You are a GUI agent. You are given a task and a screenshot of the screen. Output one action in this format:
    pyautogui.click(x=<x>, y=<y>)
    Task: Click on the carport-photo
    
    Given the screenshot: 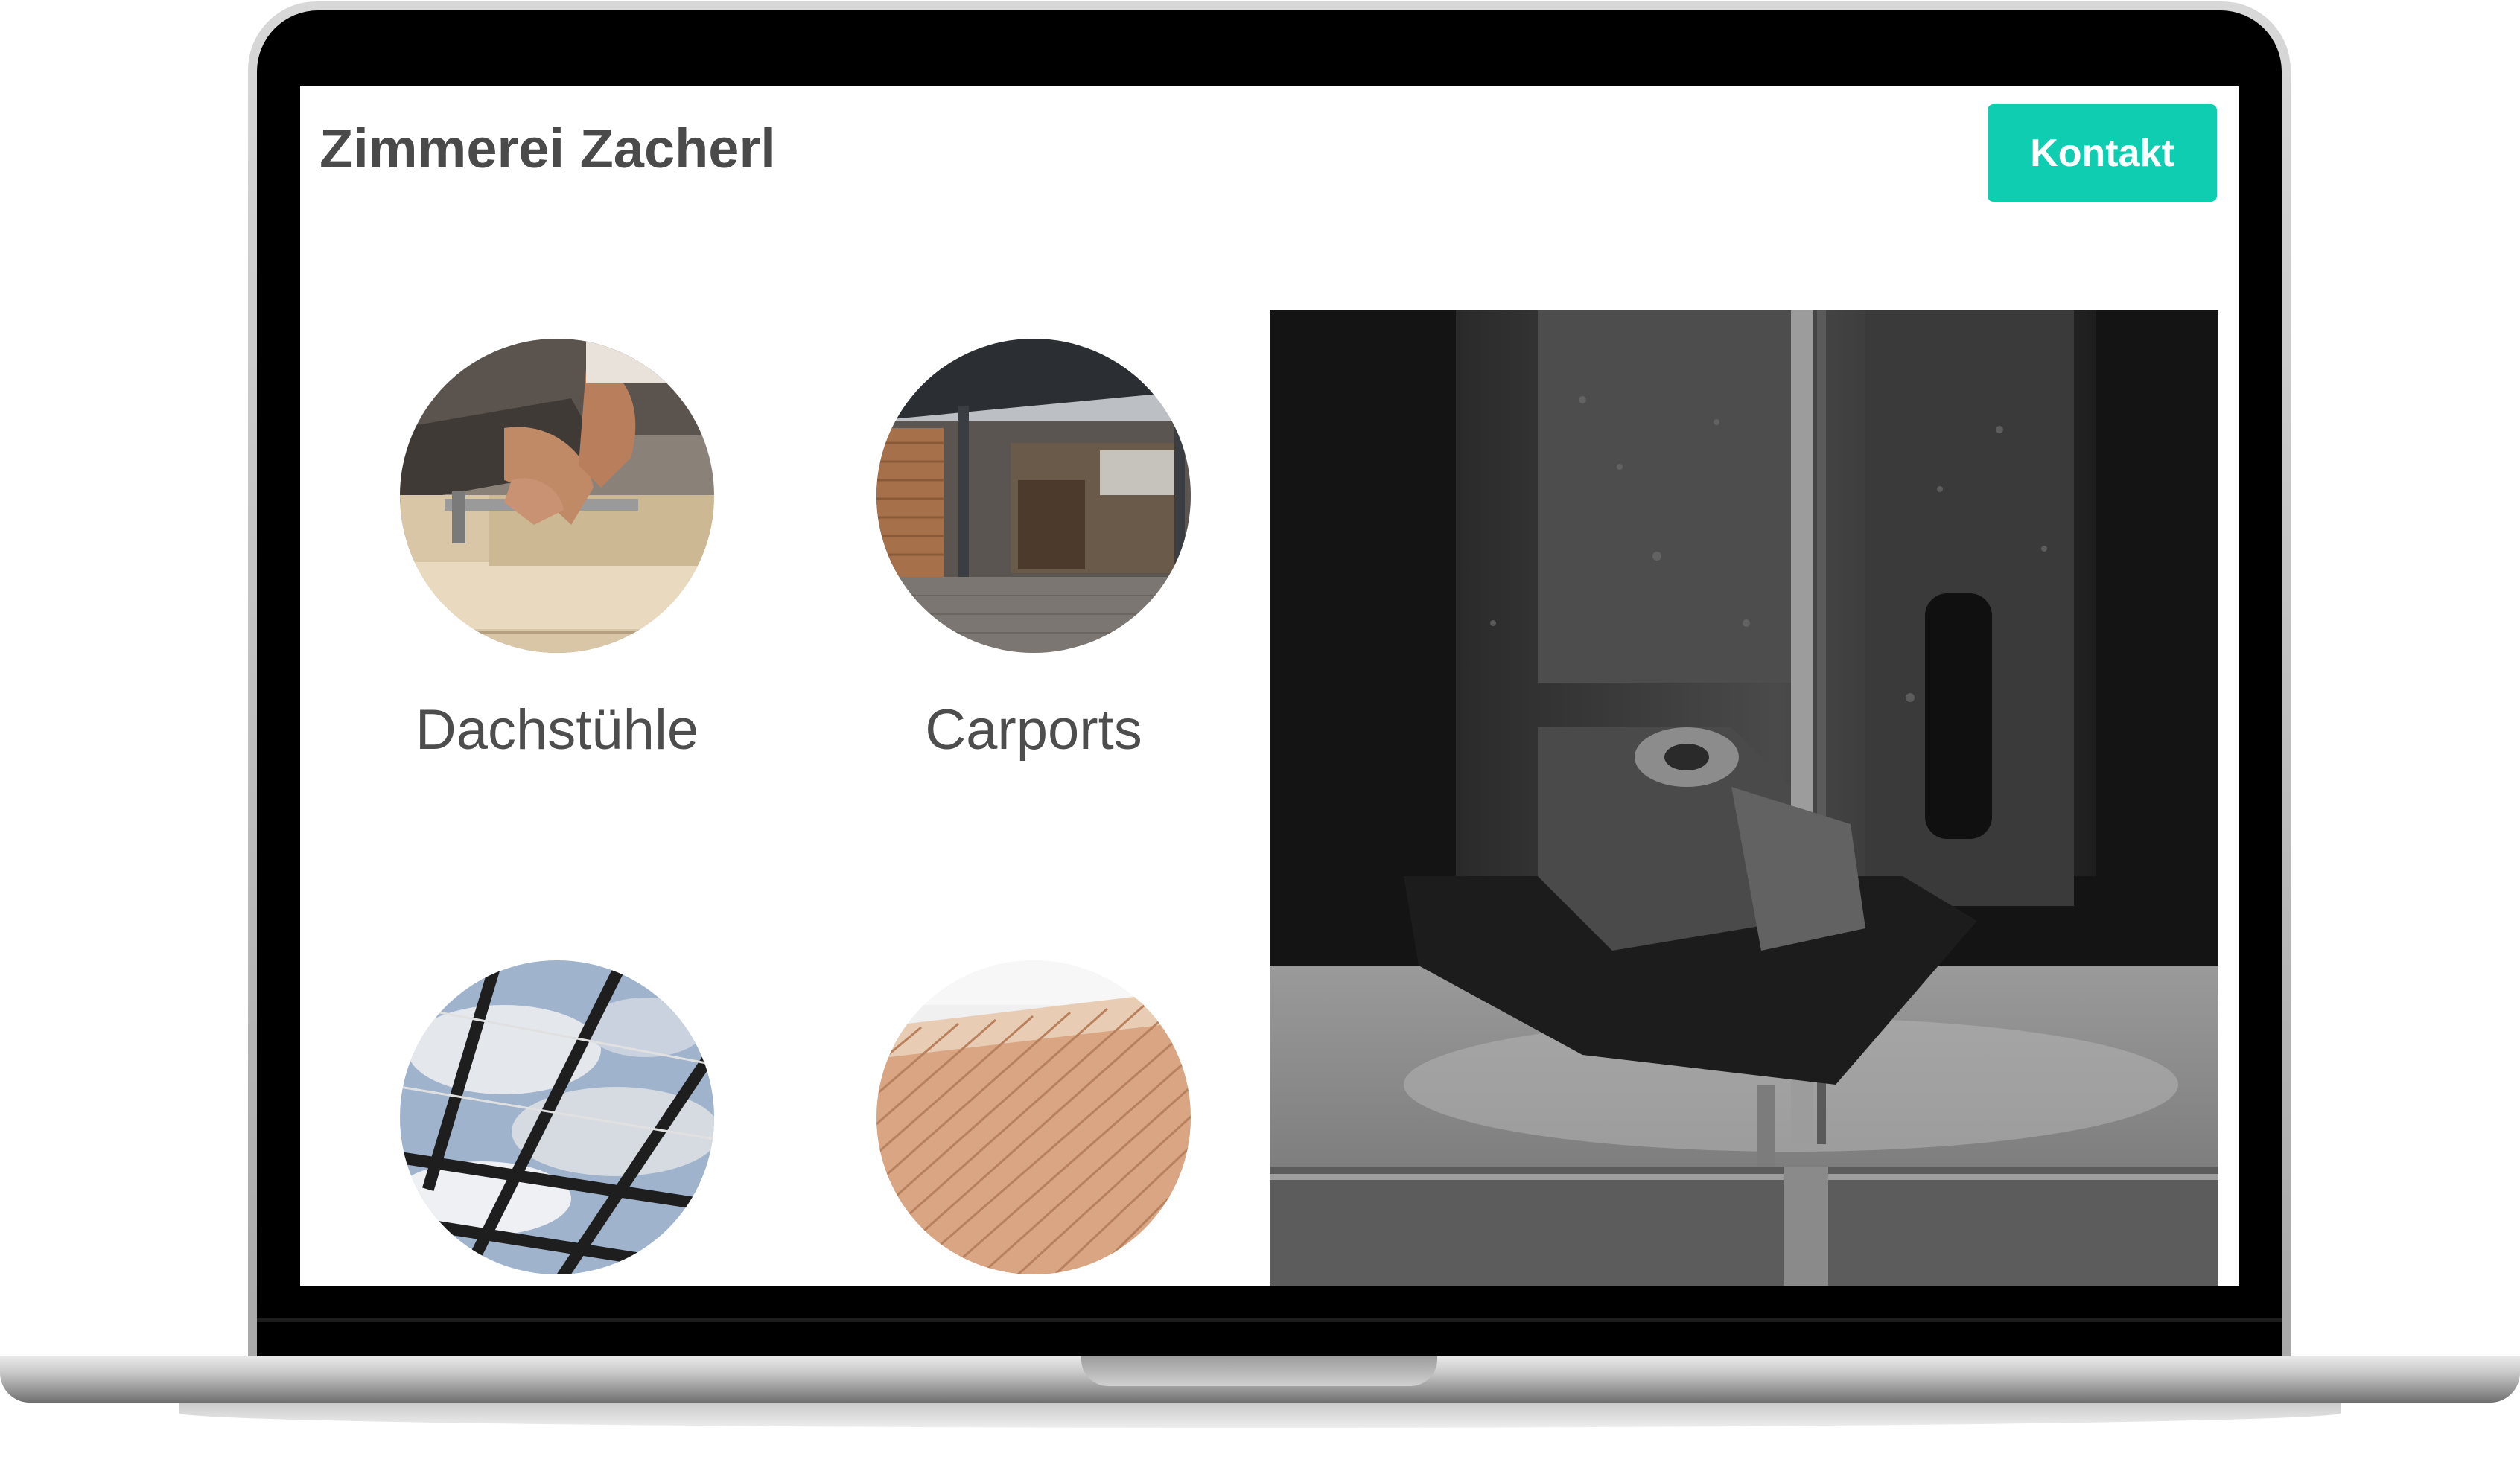 What is the action you would take?
    pyautogui.click(x=1033, y=496)
    